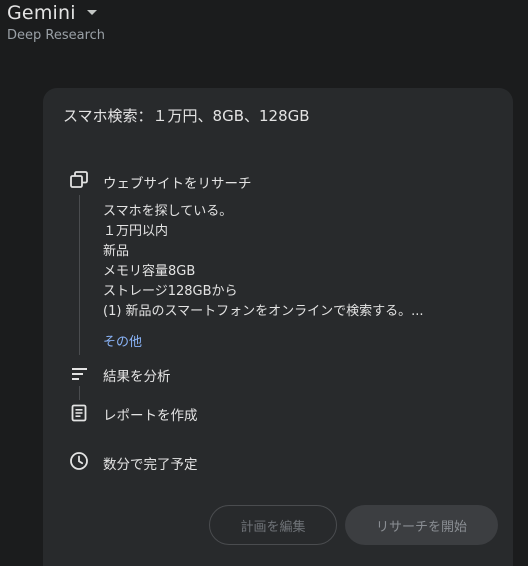 The height and width of the screenshot is (566, 528). Describe the element at coordinates (79, 413) in the screenshot. I see `document-icon` at that location.